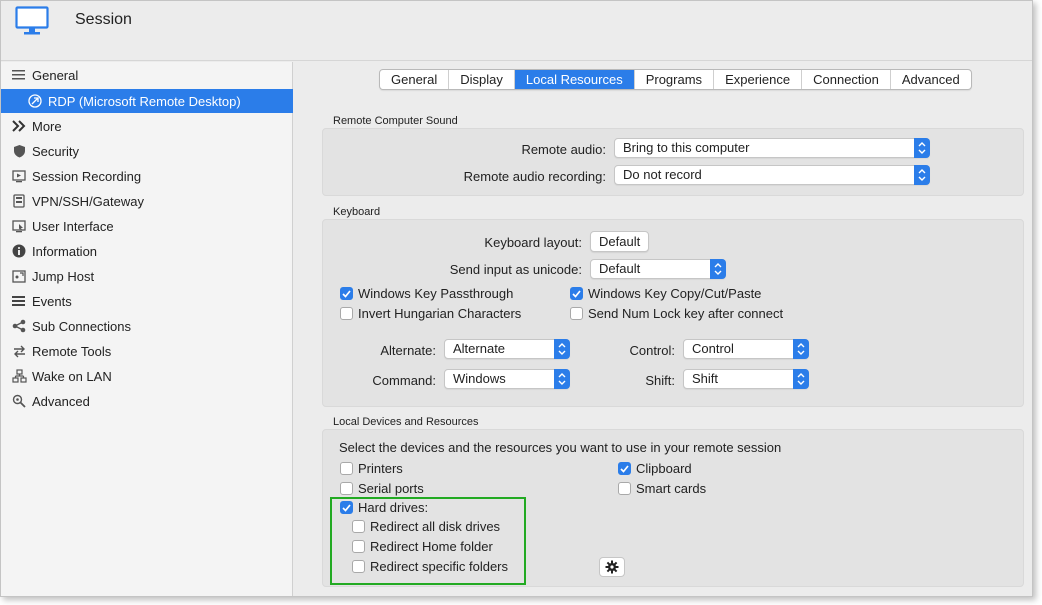 This screenshot has width=1042, height=605. I want to click on clipboard-checkbox: Clipboard, so click(655, 468).